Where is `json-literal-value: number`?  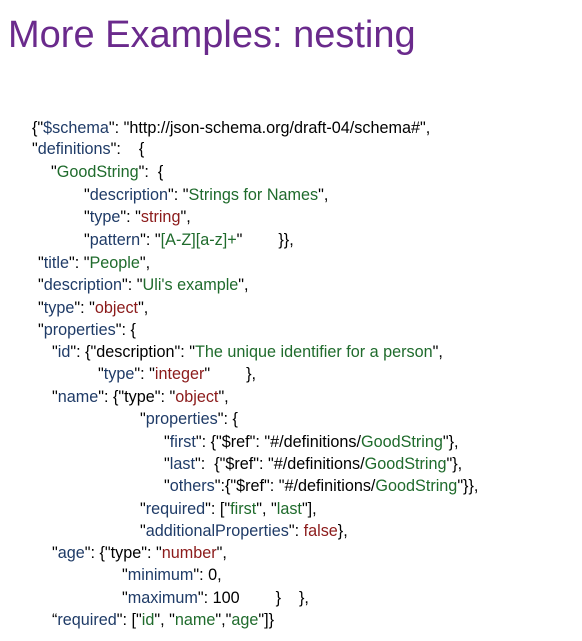 json-literal-value: number is located at coordinates (189, 553).